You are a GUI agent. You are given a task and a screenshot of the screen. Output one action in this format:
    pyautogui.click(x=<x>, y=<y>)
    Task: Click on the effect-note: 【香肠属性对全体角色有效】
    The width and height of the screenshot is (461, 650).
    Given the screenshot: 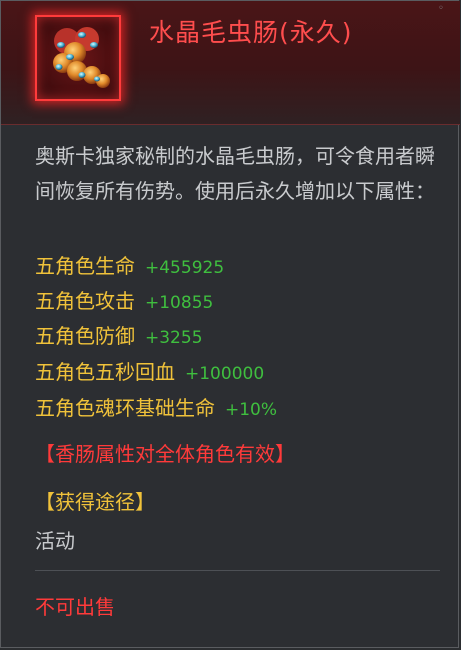 What is the action you would take?
    pyautogui.click(x=165, y=454)
    